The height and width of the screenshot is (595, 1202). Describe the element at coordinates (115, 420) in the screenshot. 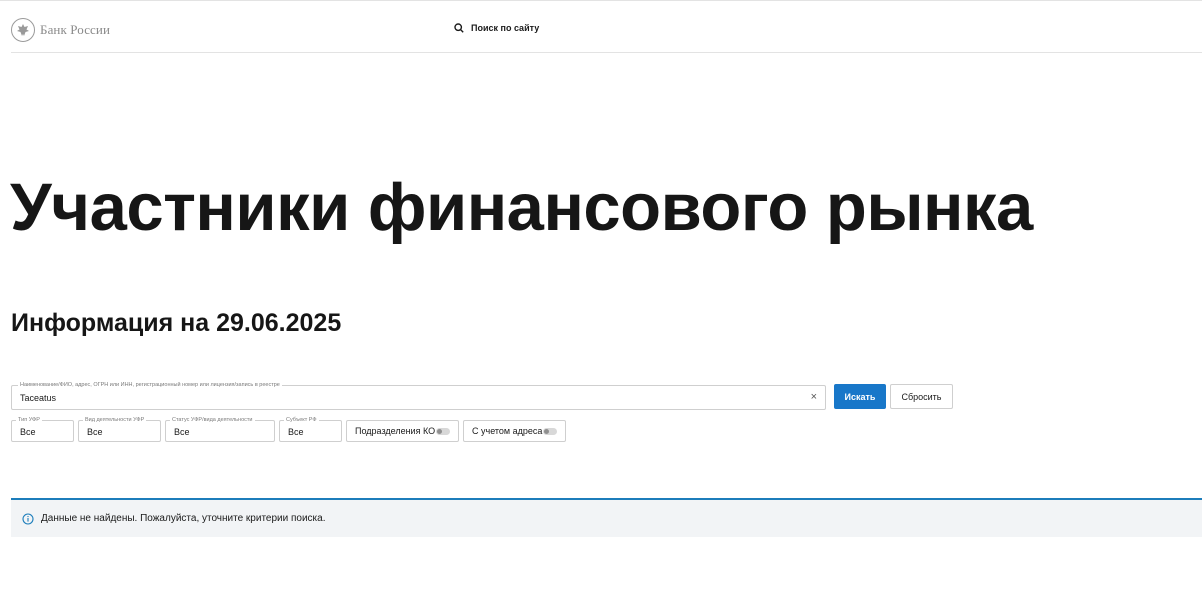

I see `filter-activity-type-legend: Вид деятельности УФР` at that location.